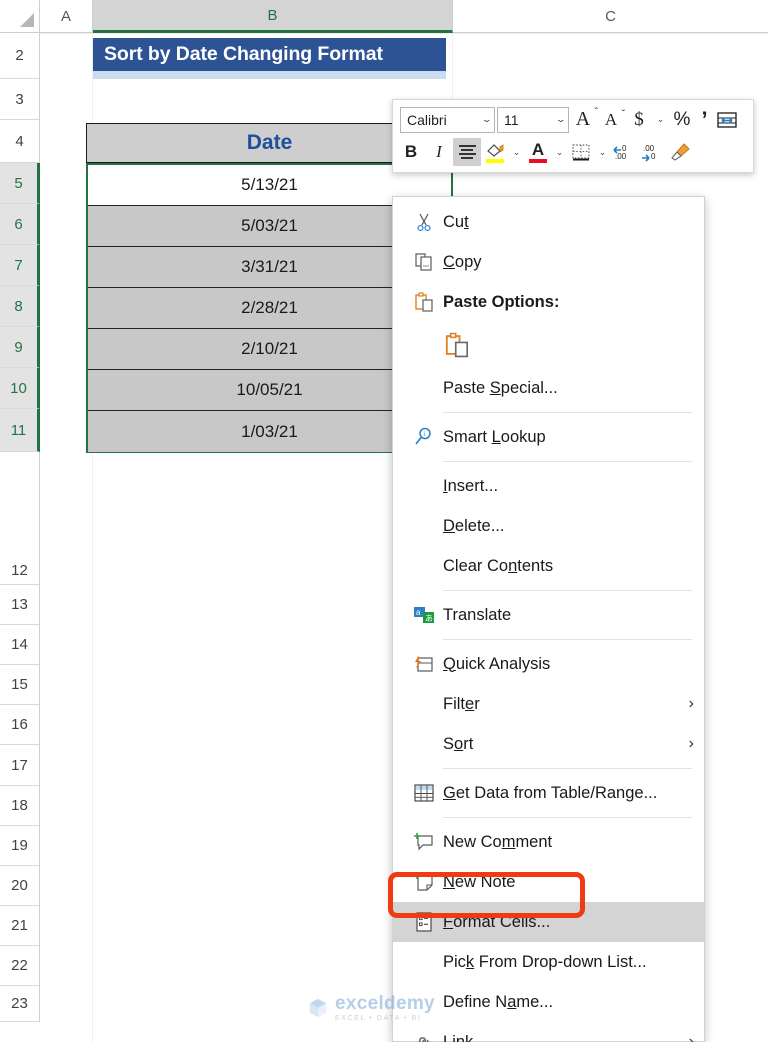 The image size is (768, 1042). Describe the element at coordinates (424, 922) in the screenshot. I see `format-cells-icon` at that location.